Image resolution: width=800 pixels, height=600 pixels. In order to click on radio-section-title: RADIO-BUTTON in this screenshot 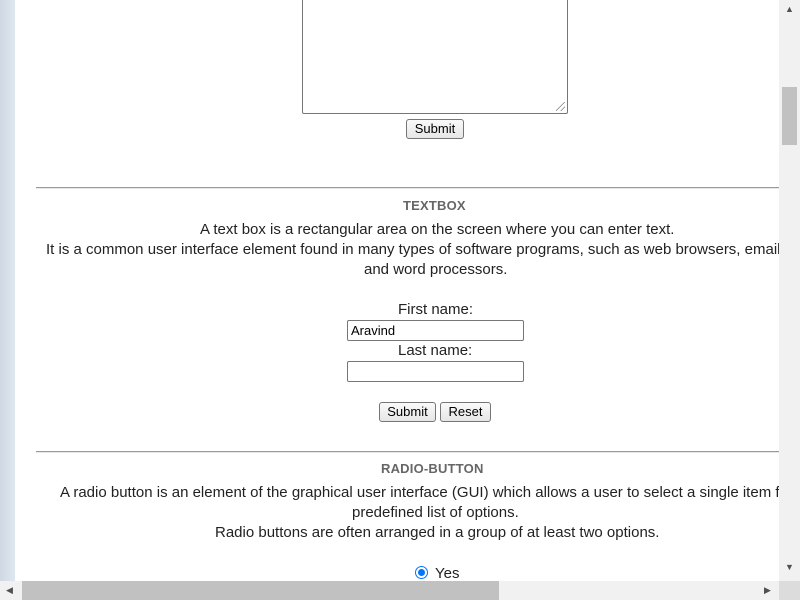, I will do `click(432, 468)`.